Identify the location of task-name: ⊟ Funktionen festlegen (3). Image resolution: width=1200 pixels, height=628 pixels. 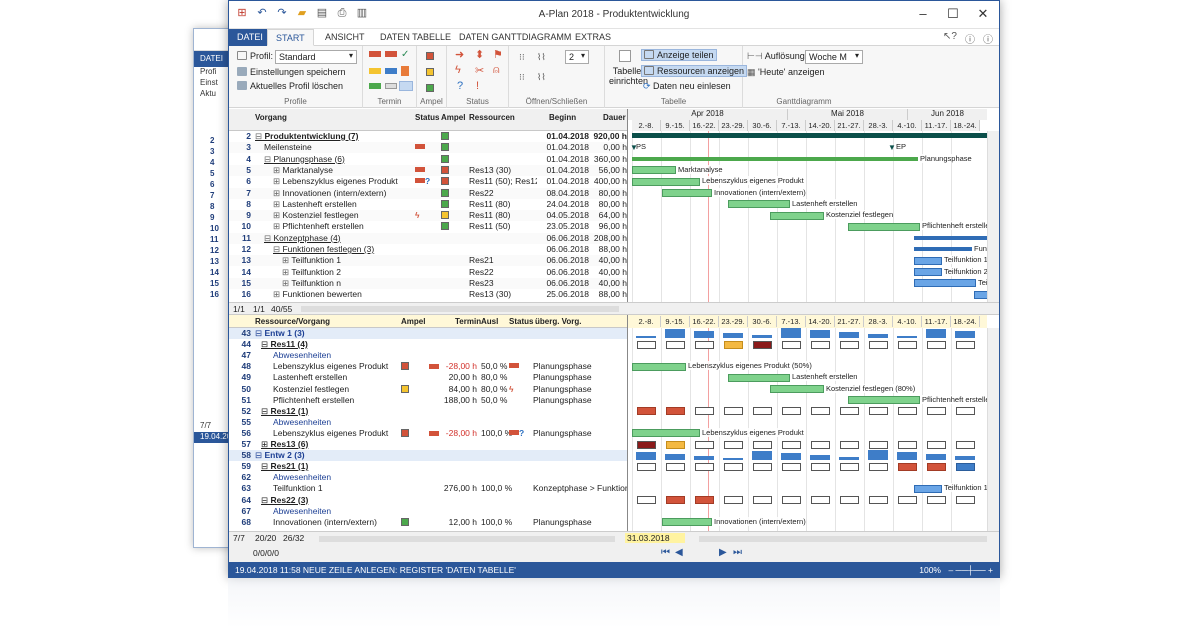
(333, 249).